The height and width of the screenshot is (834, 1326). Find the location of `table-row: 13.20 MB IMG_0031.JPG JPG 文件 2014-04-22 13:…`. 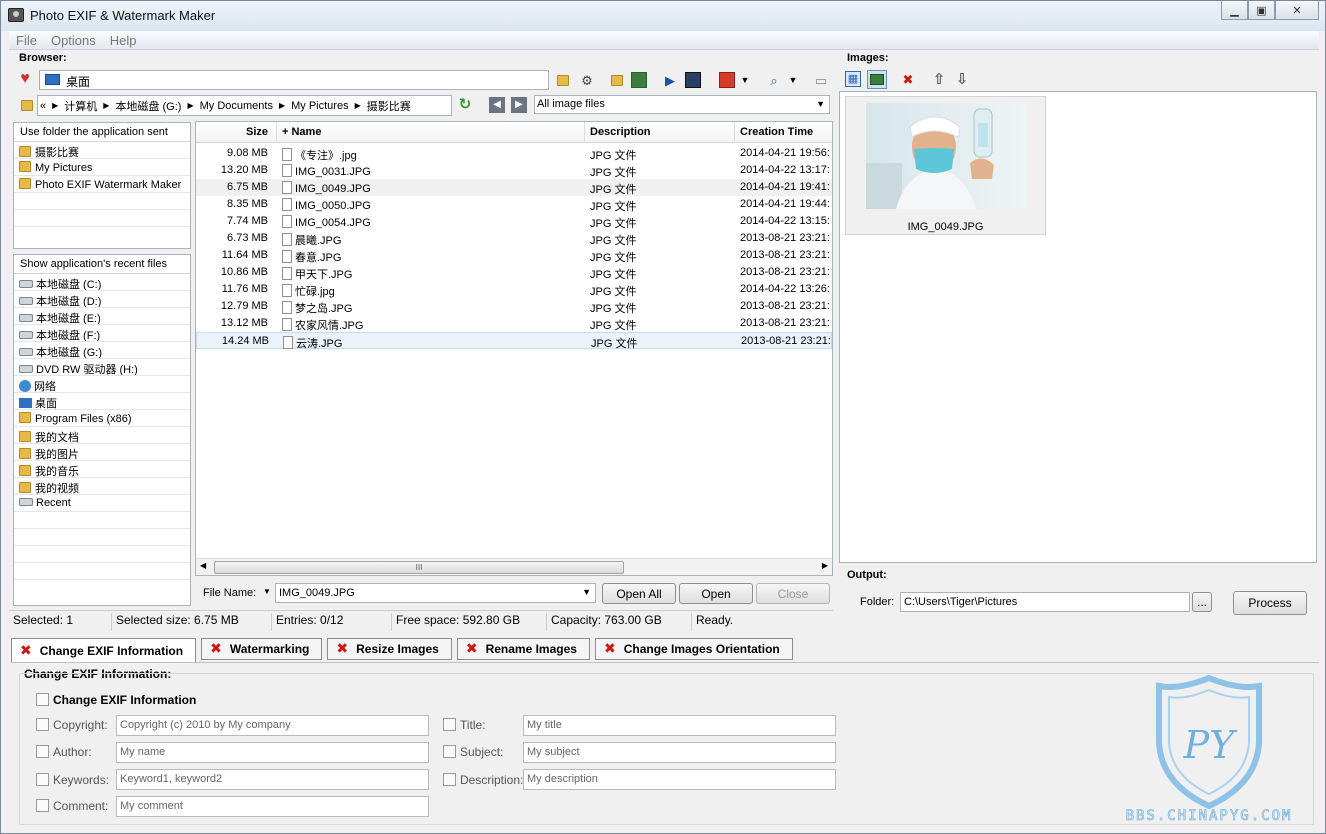

table-row: 13.20 MB IMG_0031.JPG JPG 文件 2014-04-22 13:… is located at coordinates (514, 170).